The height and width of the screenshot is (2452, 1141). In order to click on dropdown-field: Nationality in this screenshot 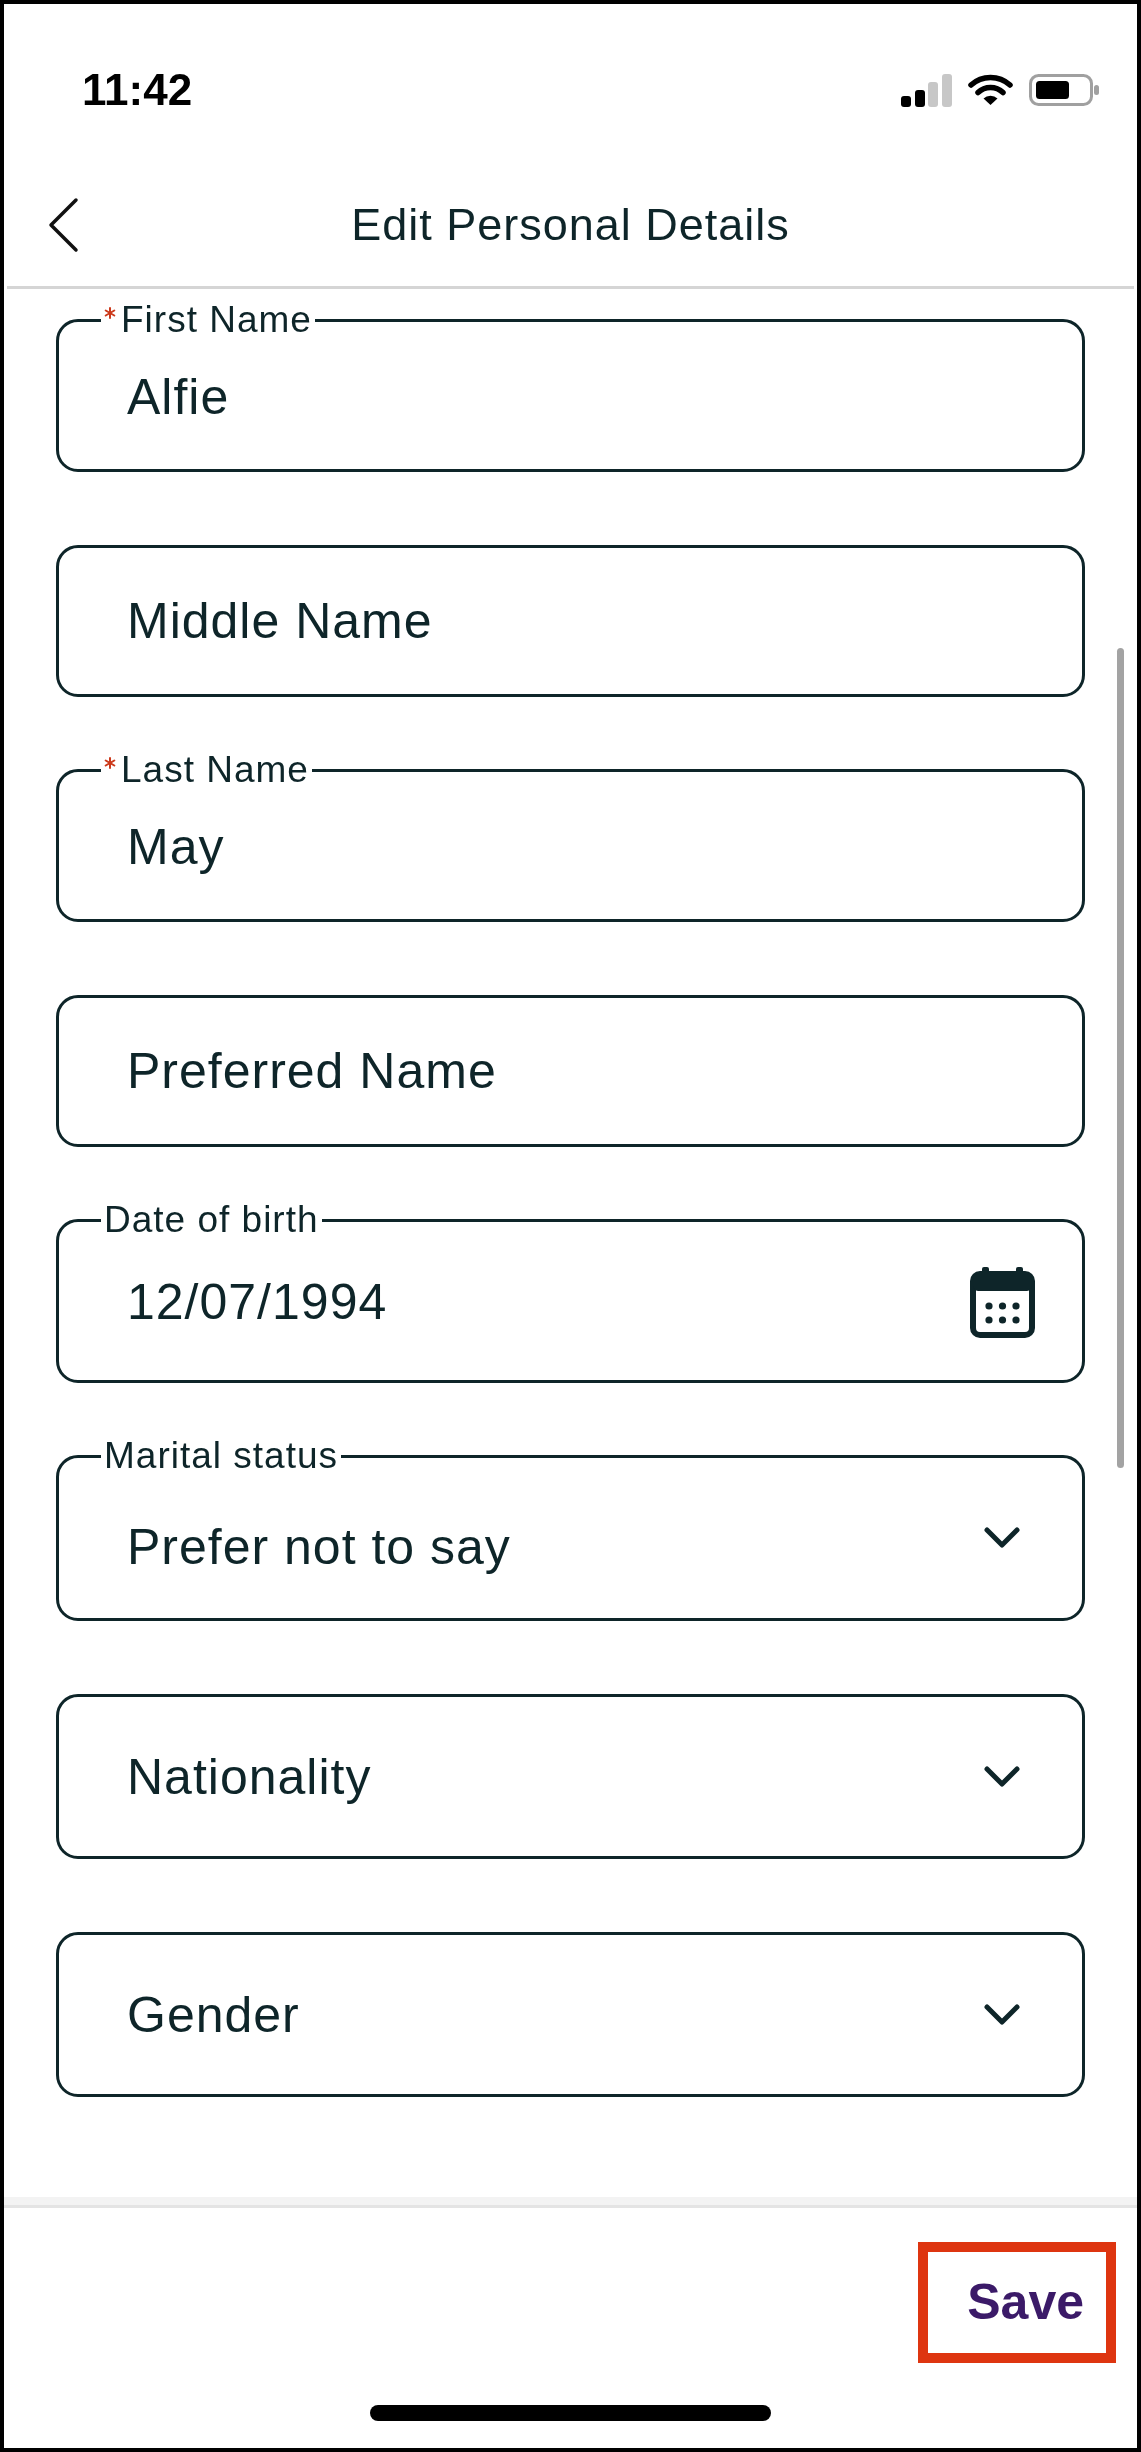, I will do `click(570, 1776)`.